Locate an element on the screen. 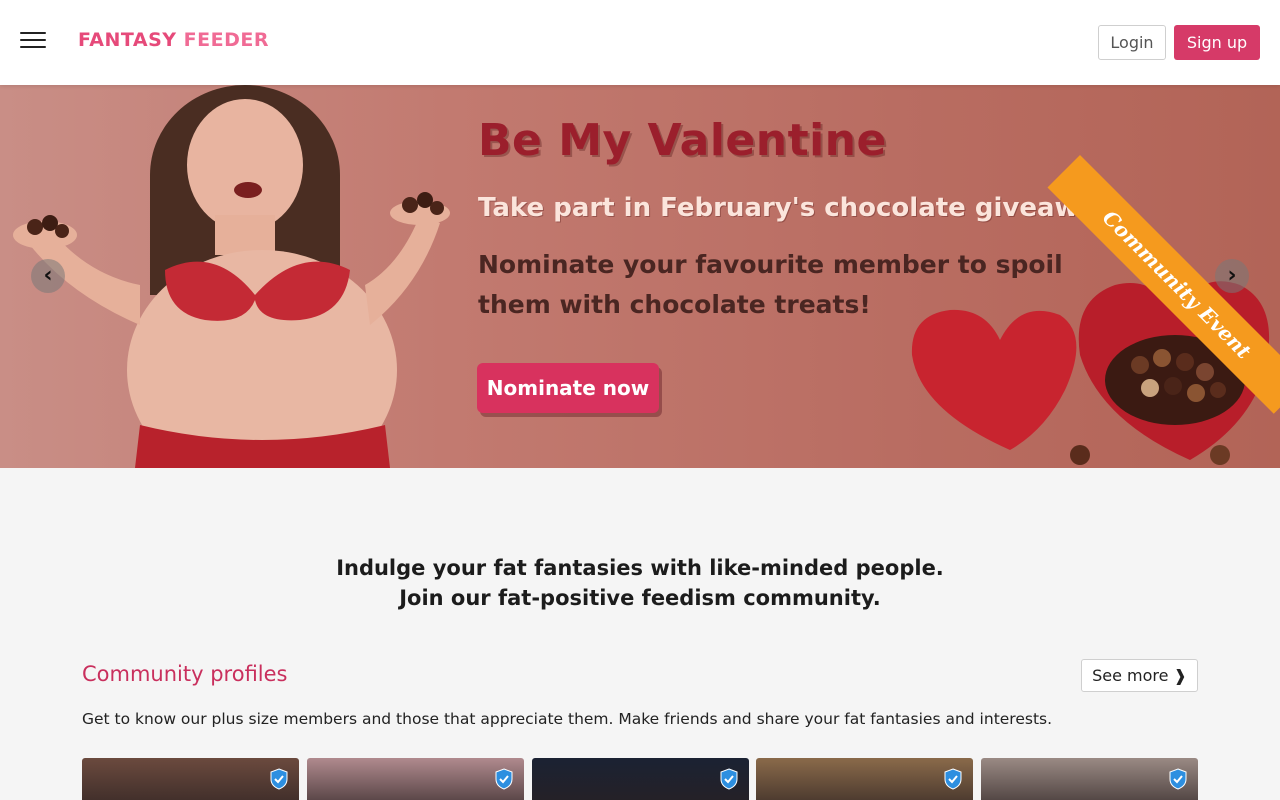  profile-card-list is located at coordinates (640, 779).